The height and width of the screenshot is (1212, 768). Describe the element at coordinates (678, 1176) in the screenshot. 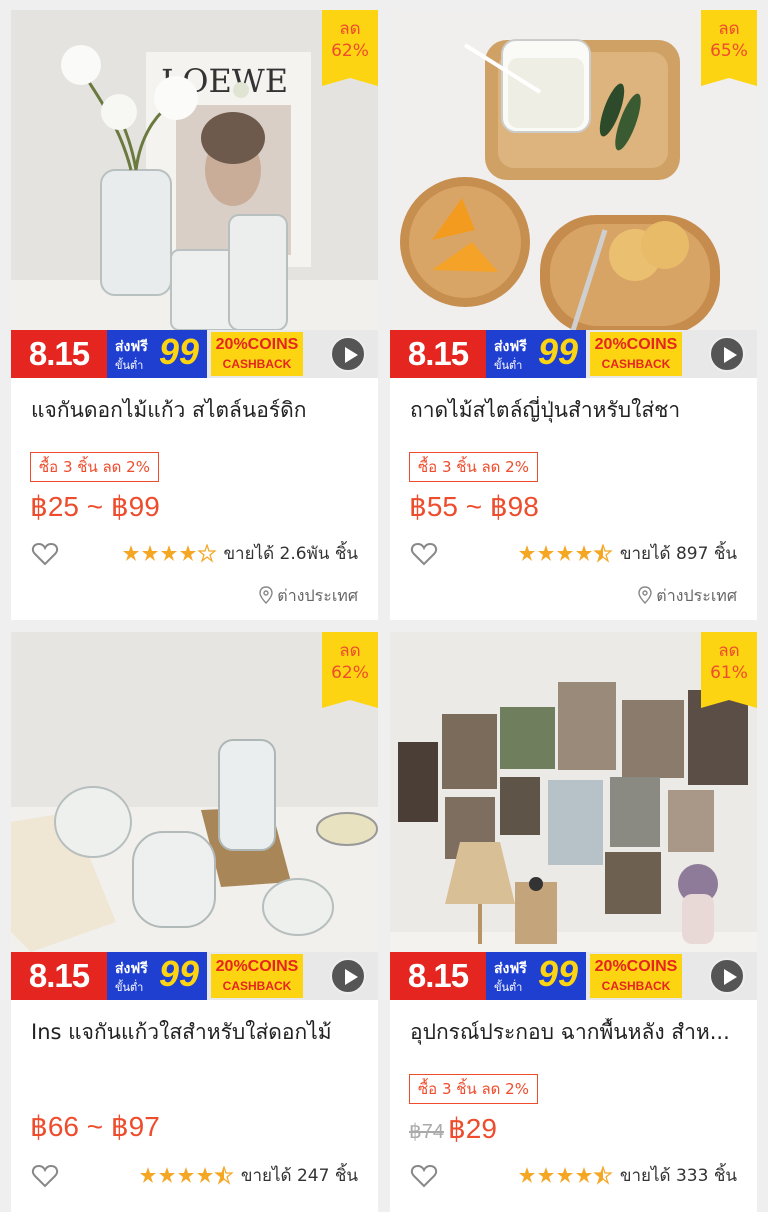

I see `sold-count: ขายได้ 333 ชิ้น` at that location.